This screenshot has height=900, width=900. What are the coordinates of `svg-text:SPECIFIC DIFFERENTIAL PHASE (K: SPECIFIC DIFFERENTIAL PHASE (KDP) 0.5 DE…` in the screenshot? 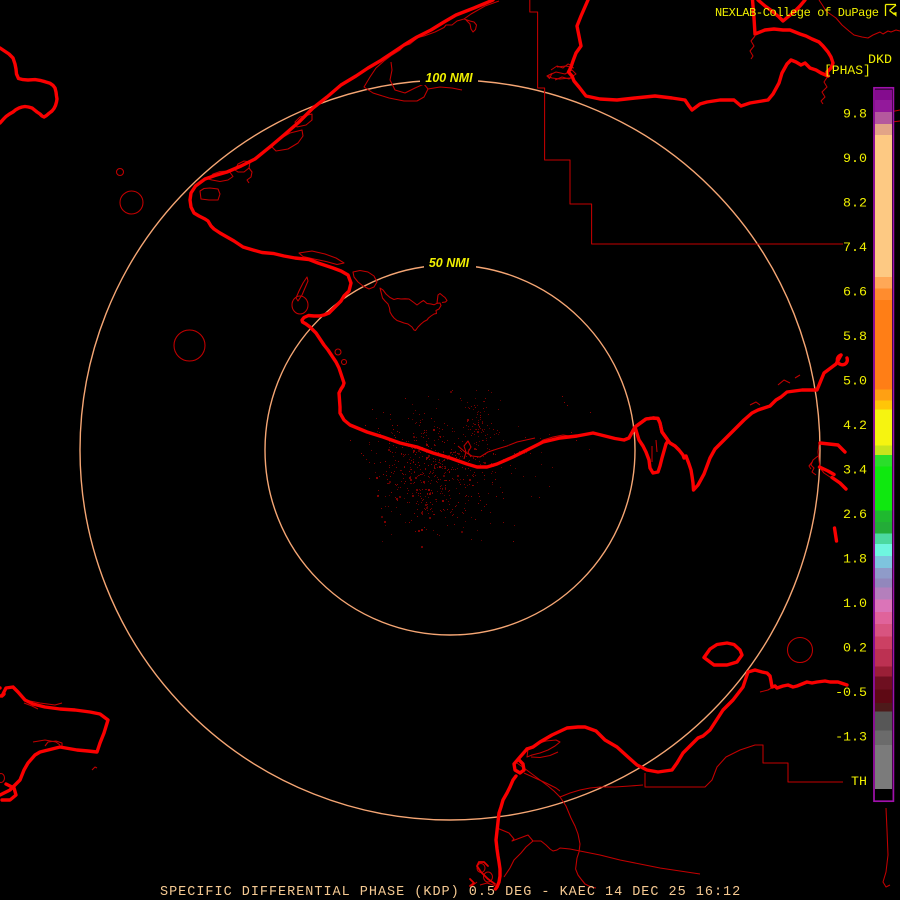 It's located at (450, 892).